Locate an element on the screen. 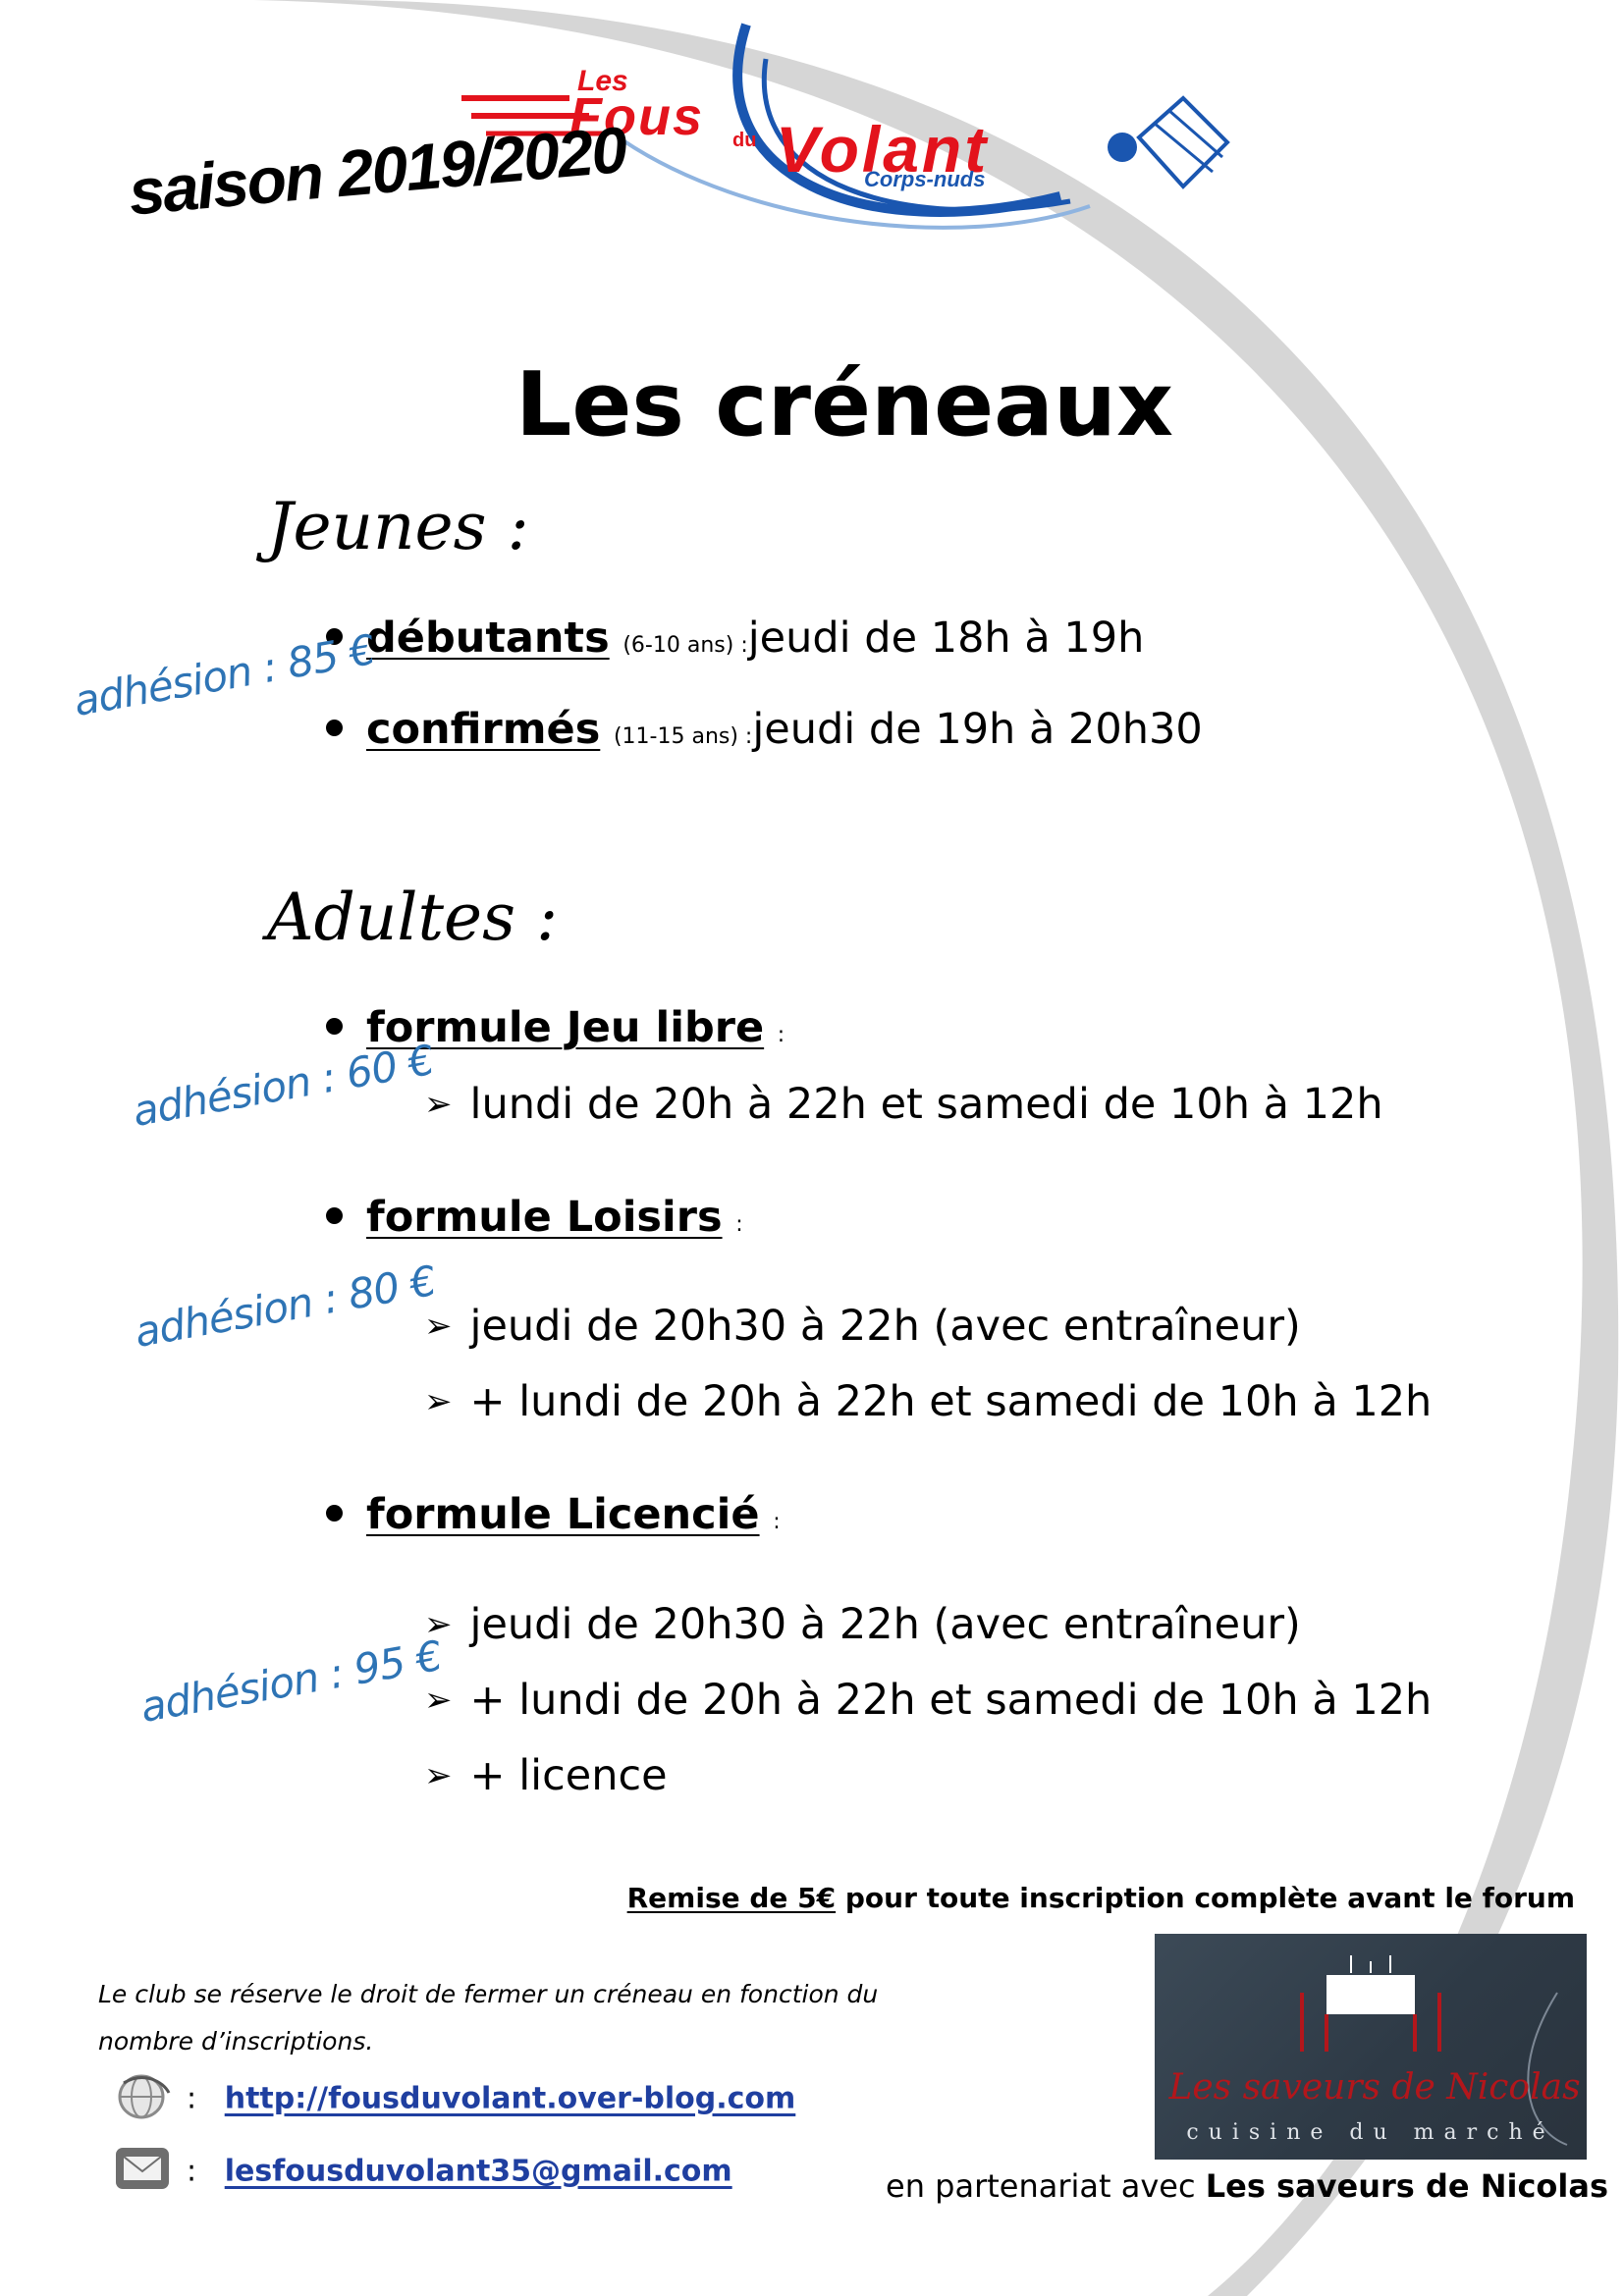 Image resolution: width=1624 pixels, height=2296 pixels. formule-label: formule Loisirs is located at coordinates (544, 1217).